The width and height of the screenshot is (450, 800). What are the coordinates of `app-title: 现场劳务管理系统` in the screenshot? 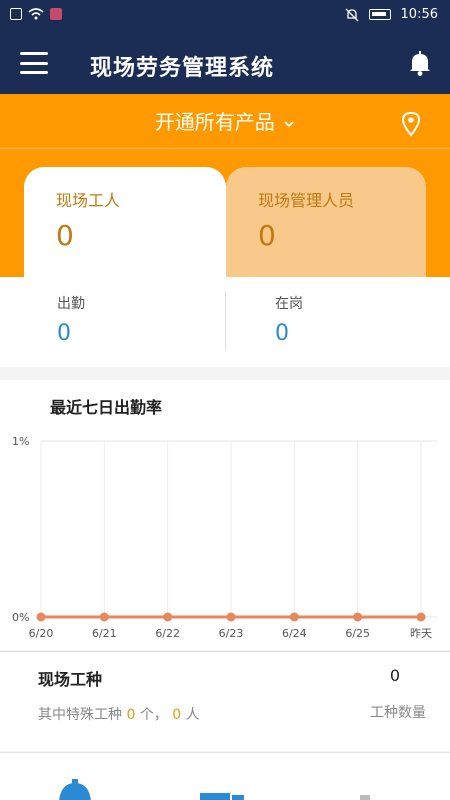 It's located at (182, 68).